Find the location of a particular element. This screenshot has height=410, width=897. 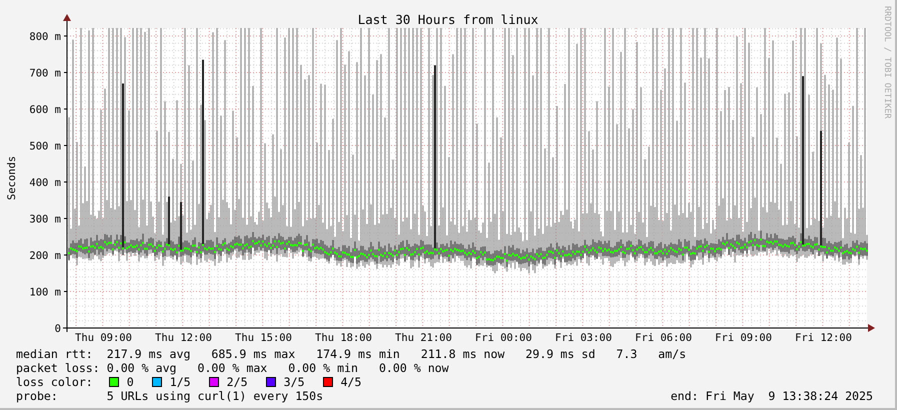

chart-title: Last 30 Hours from linux is located at coordinates (448, 19).